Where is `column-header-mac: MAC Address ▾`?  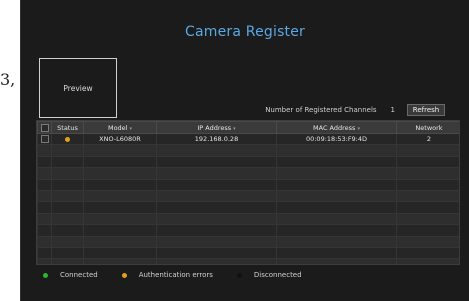 column-header-mac: MAC Address ▾ is located at coordinates (336, 127).